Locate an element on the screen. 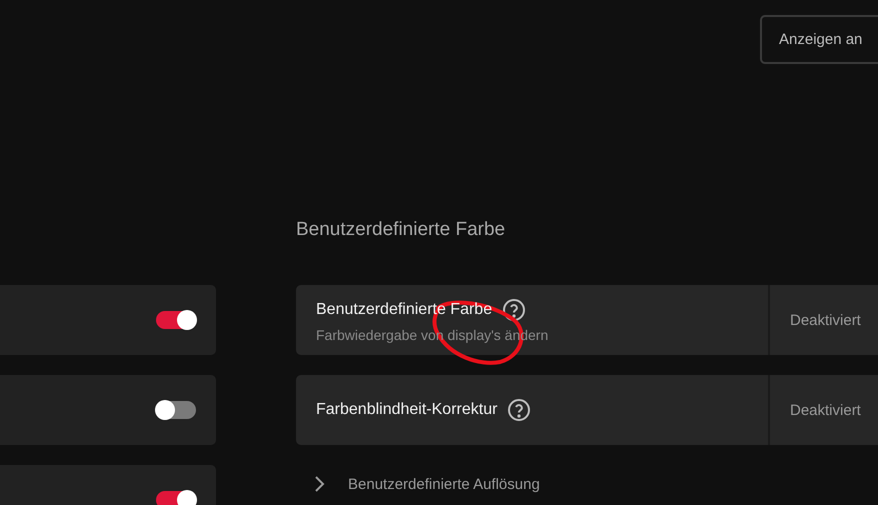 The width and height of the screenshot is (878, 505). display-button: Anzeigen an is located at coordinates (819, 39).